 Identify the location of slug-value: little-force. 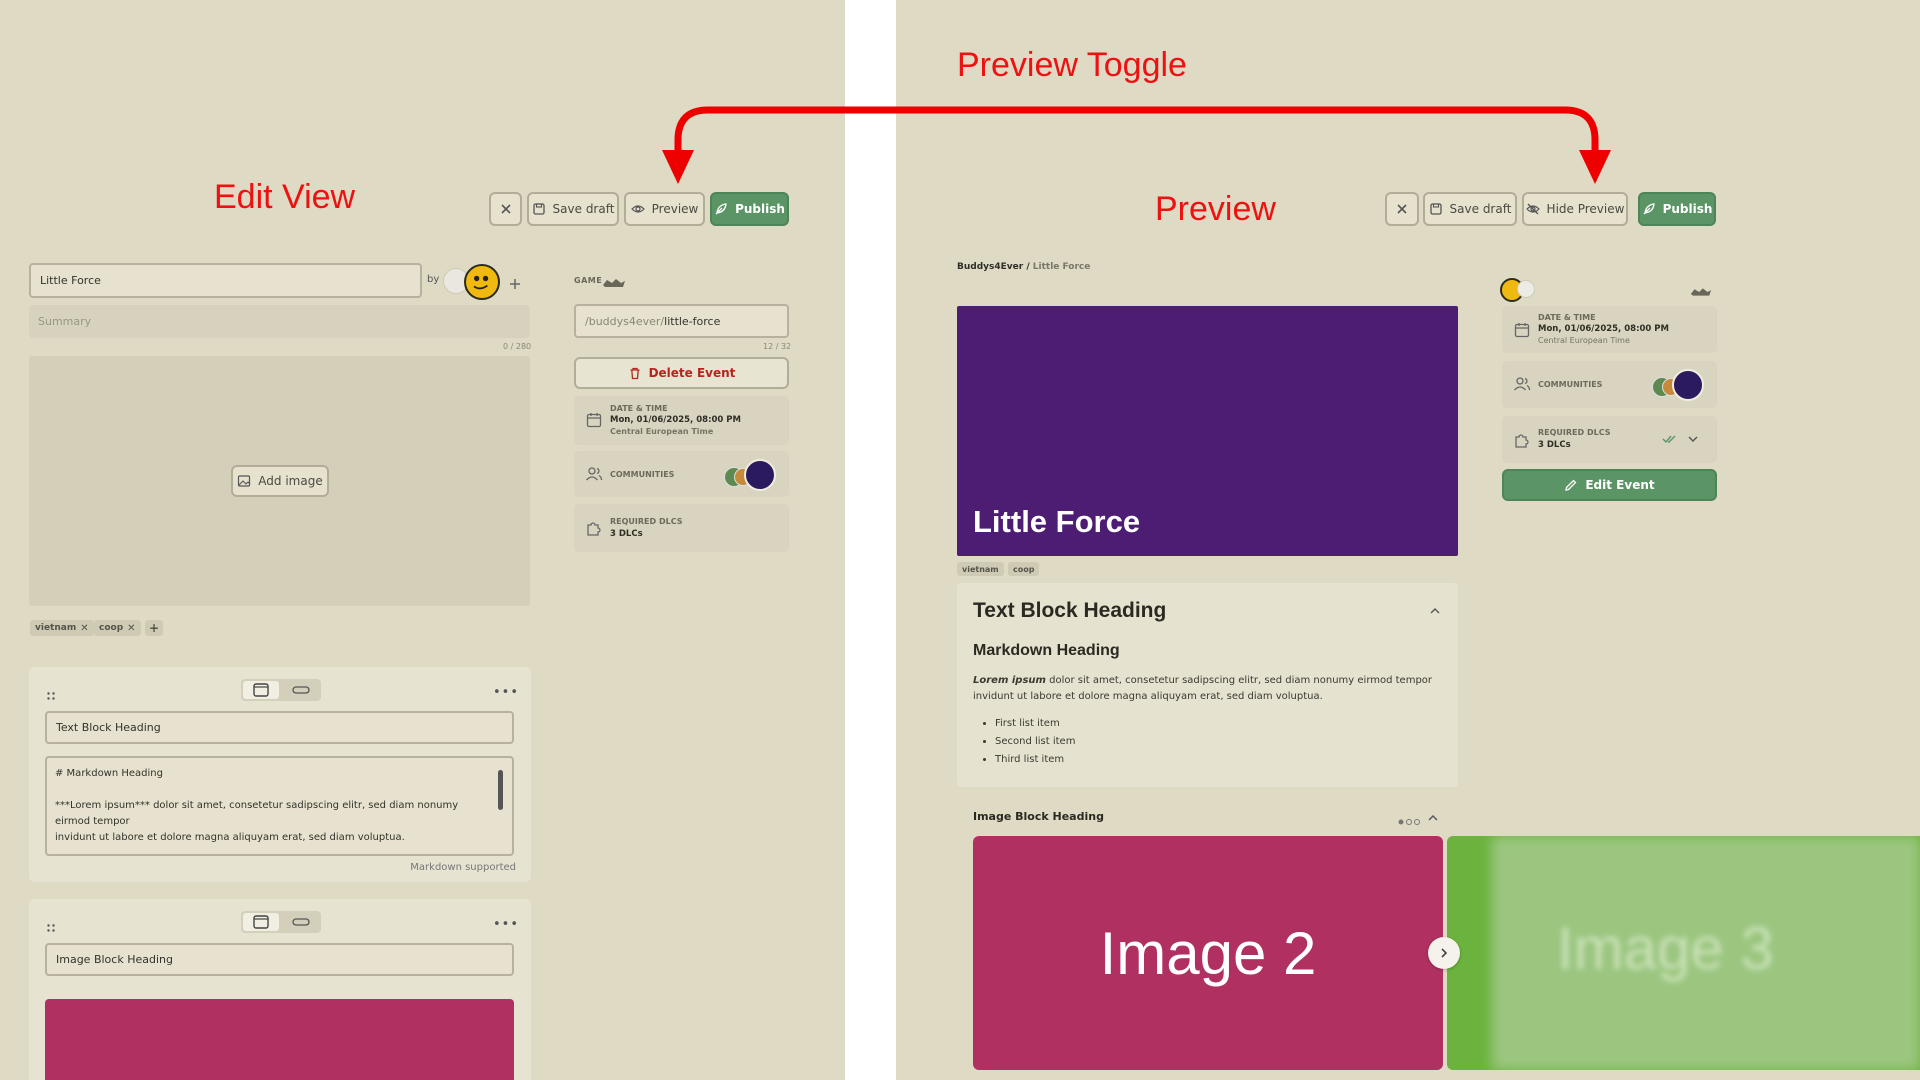
(692, 321).